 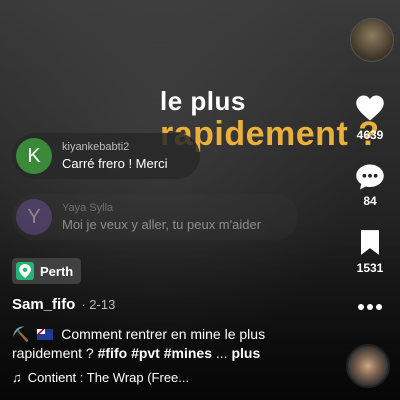 I want to click on hashtag: #mines, so click(x=188, y=353).